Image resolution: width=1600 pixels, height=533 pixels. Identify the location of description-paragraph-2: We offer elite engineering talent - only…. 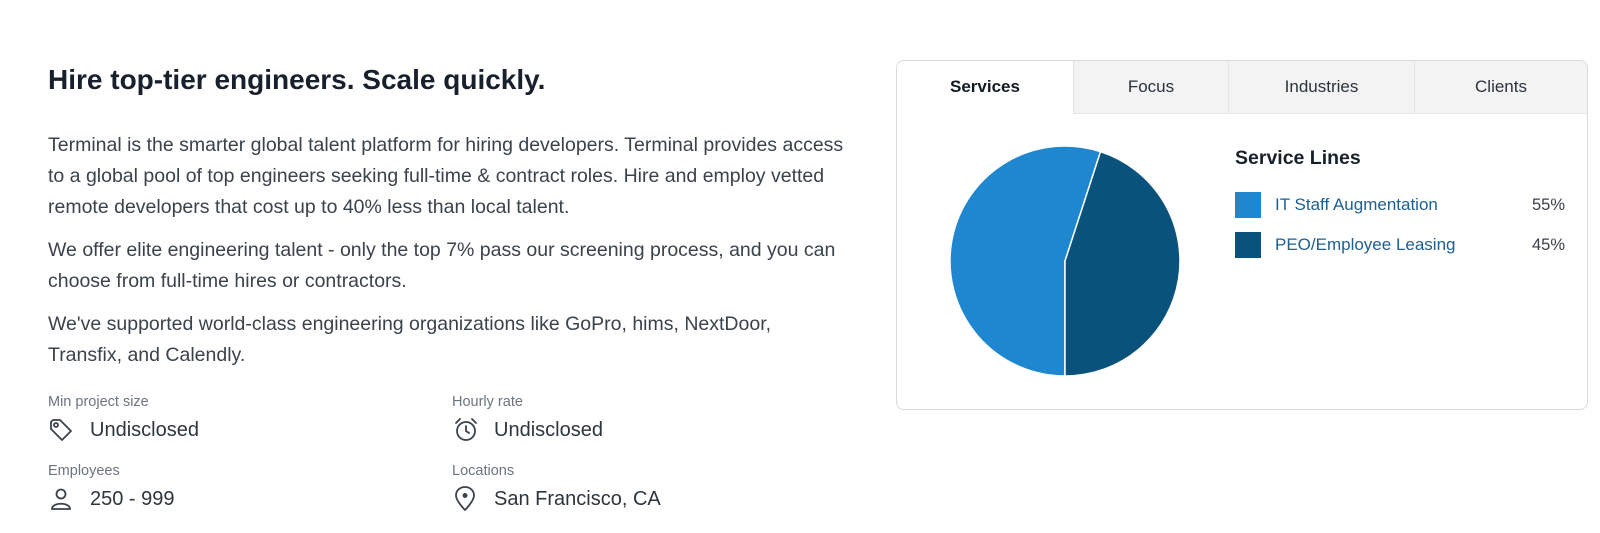
(442, 265).